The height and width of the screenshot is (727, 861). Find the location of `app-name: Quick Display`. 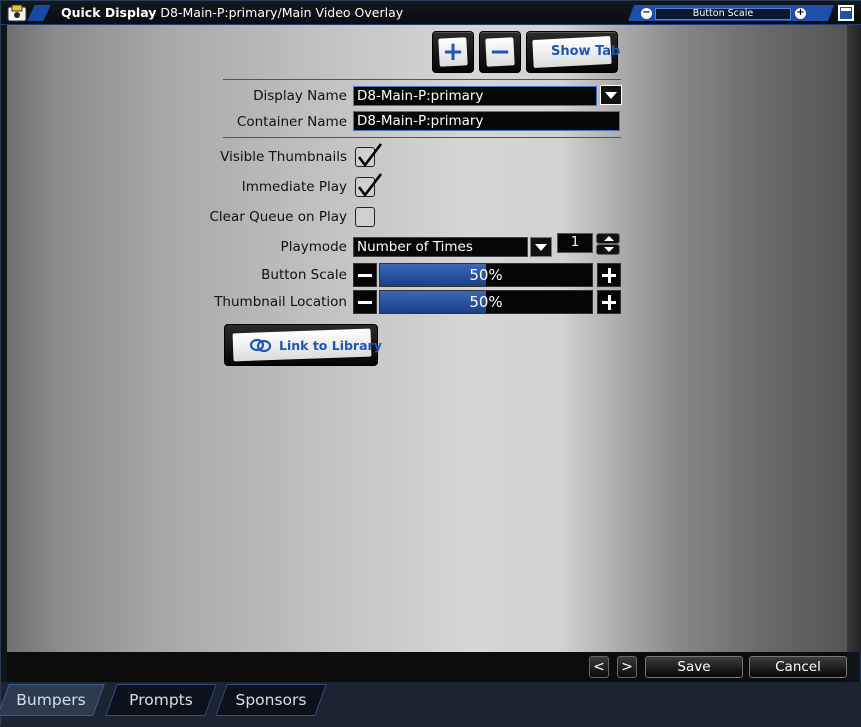

app-name: Quick Display is located at coordinates (109, 12).